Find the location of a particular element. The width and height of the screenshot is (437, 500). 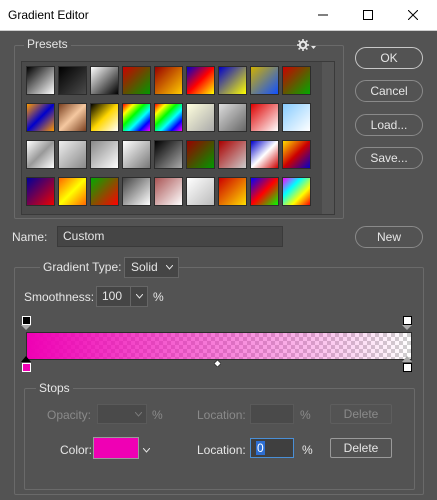

midpoint-diamond-icon is located at coordinates (217, 363).